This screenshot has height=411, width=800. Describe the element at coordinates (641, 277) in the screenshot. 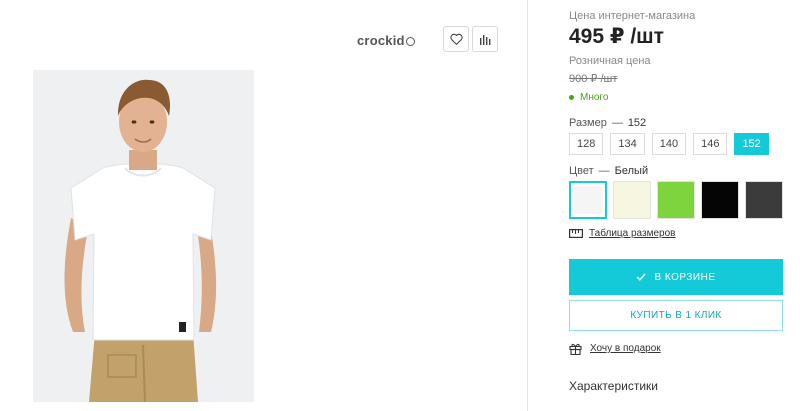

I see `check-icon` at that location.